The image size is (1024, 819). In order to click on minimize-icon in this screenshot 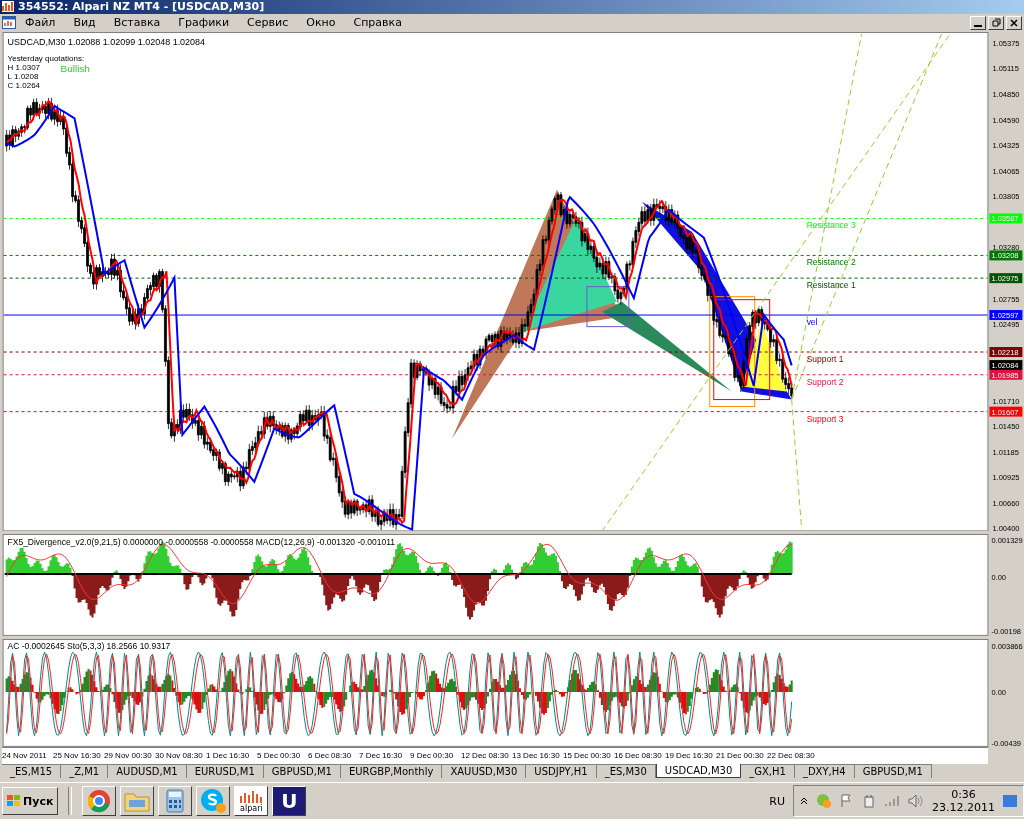, I will do `click(978, 25)`.